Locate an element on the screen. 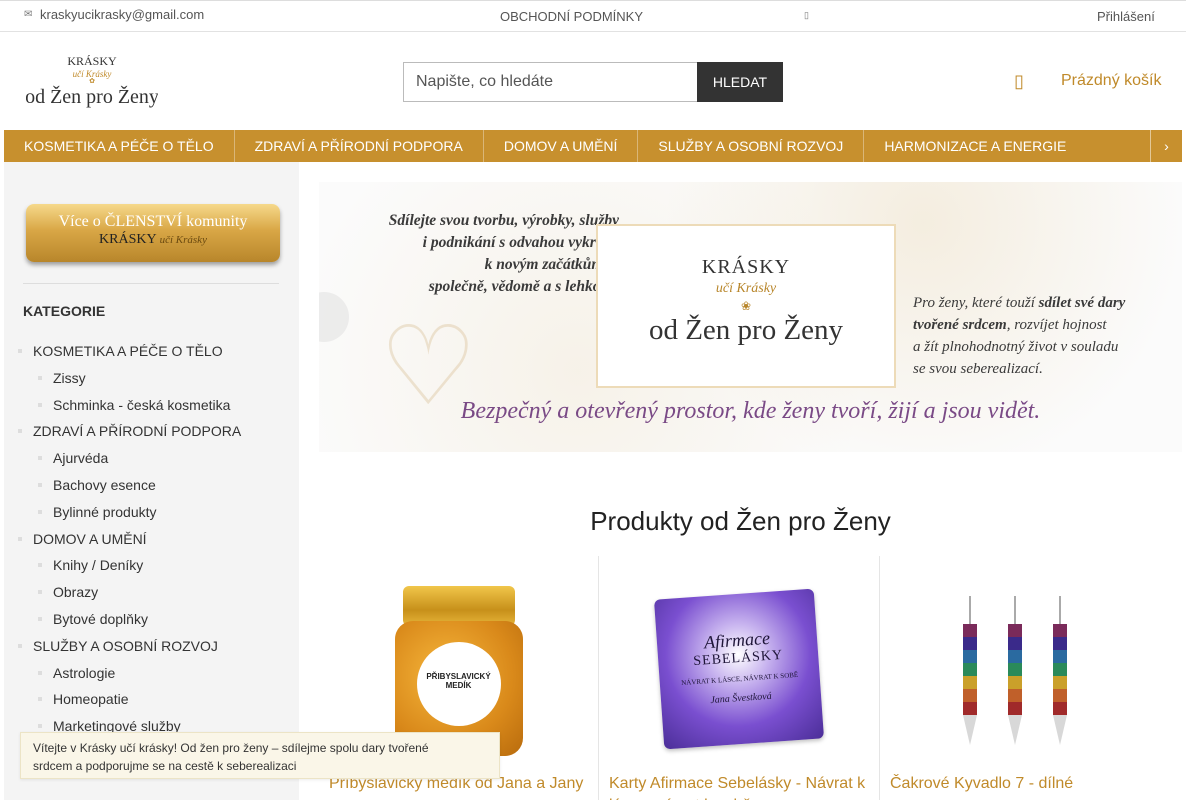 The width and height of the screenshot is (1200, 800). category-label: KOSMETIKA A PÉČE O TĚLO is located at coordinates (128, 351).